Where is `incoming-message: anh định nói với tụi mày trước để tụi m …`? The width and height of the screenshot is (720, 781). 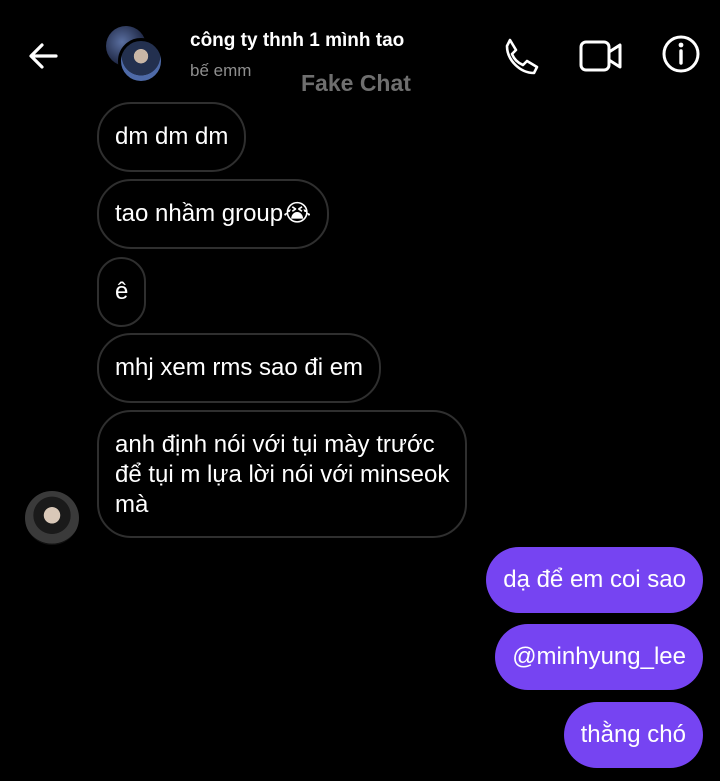 incoming-message: anh định nói với tụi mày trước để tụi m … is located at coordinates (282, 474).